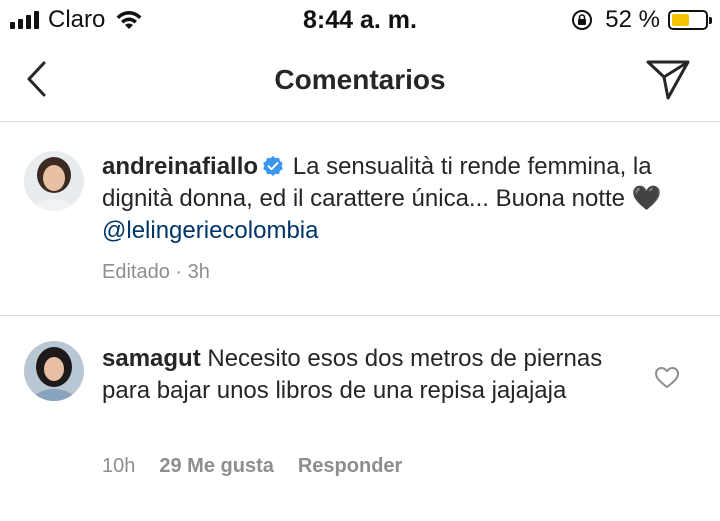  I want to click on reply-button: Responder, so click(350, 466).